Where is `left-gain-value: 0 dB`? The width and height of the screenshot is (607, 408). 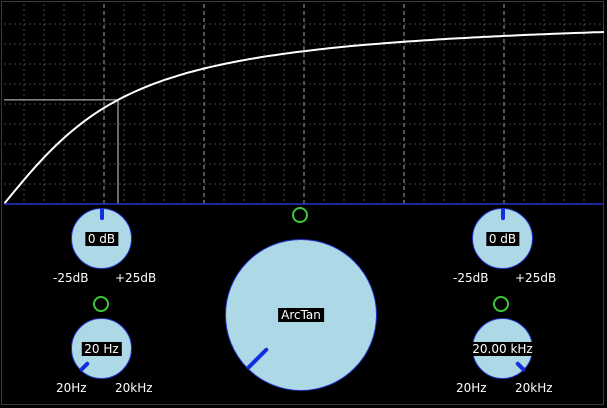 left-gain-value: 0 dB is located at coordinates (101, 238).